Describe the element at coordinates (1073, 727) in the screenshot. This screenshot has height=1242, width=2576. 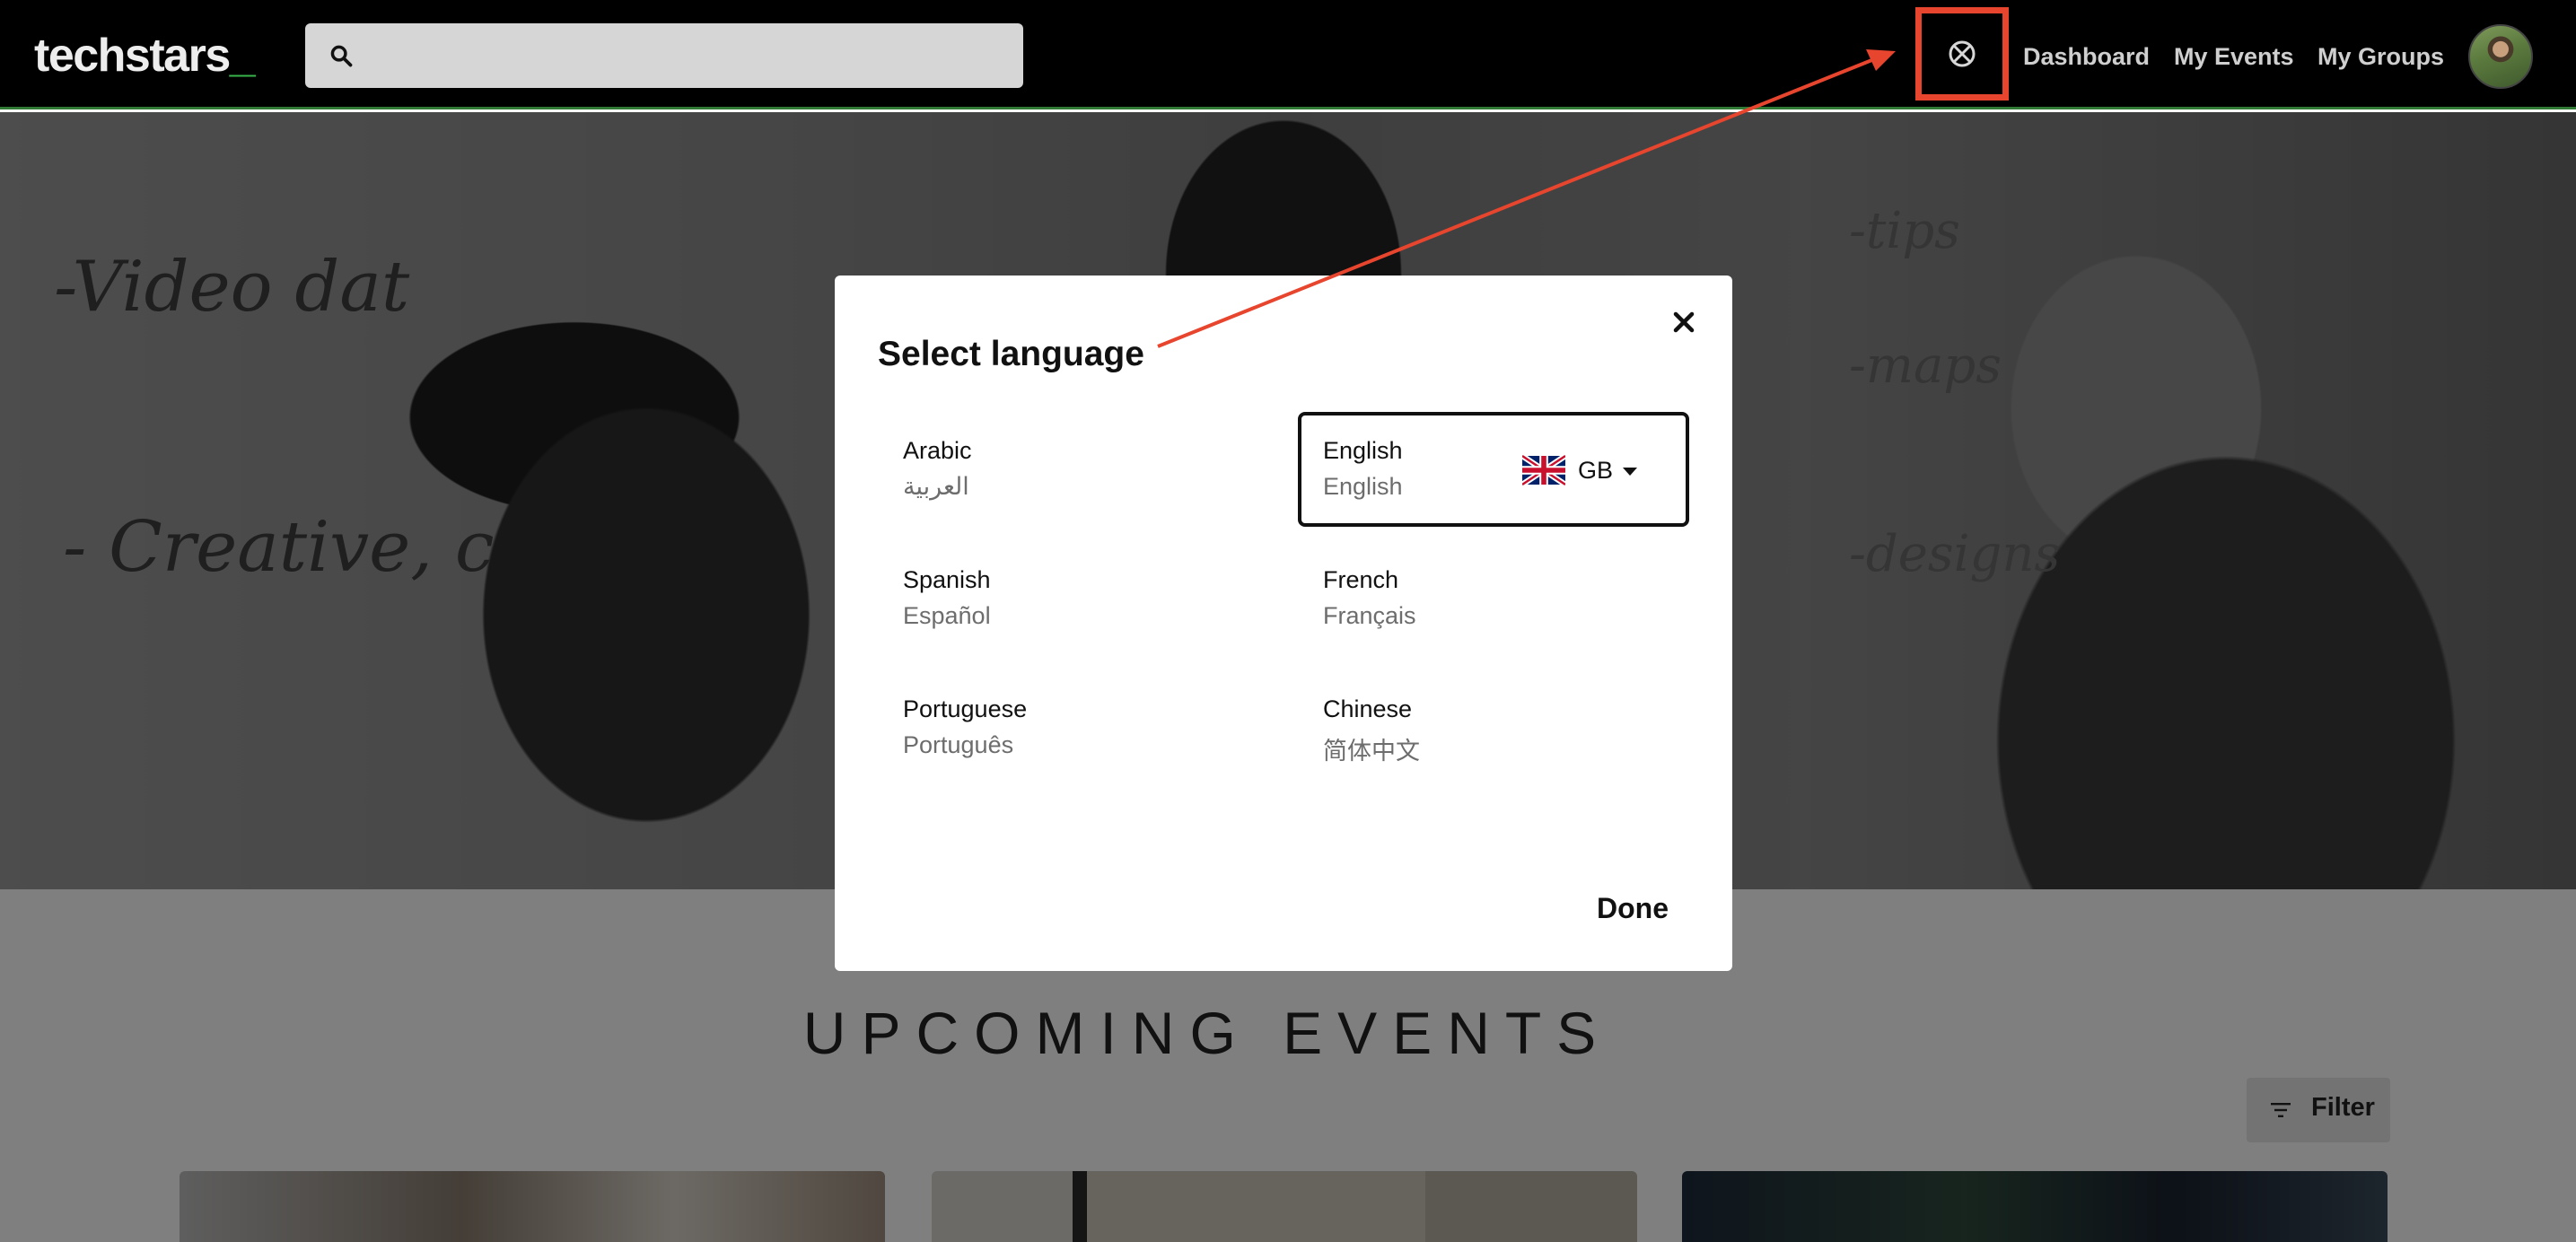
I see `language-option-portuguese: Portuguese Português` at that location.